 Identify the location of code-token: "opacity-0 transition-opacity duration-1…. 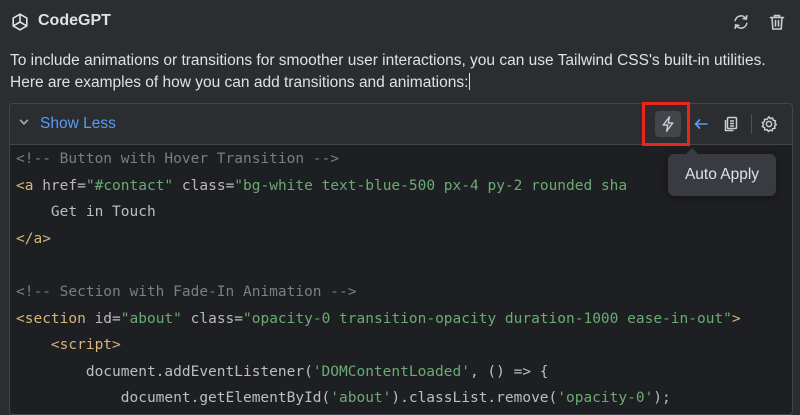
(487, 318).